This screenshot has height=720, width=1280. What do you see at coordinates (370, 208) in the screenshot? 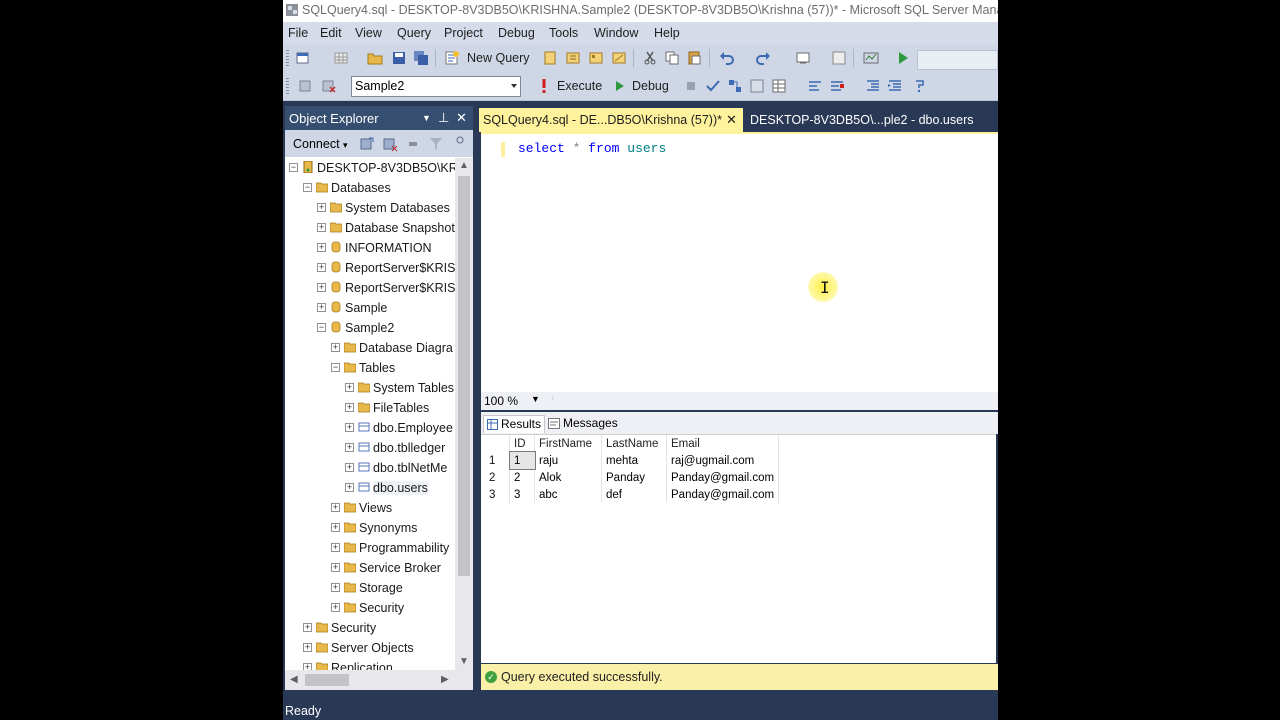
I see `tree-node-system-databases: + System Databases` at bounding box center [370, 208].